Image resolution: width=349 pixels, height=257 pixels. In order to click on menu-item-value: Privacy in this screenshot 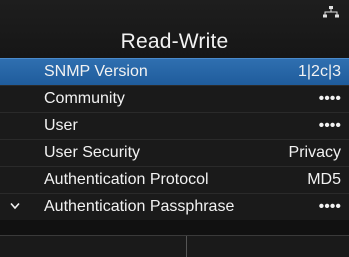, I will do `click(314, 152)`.